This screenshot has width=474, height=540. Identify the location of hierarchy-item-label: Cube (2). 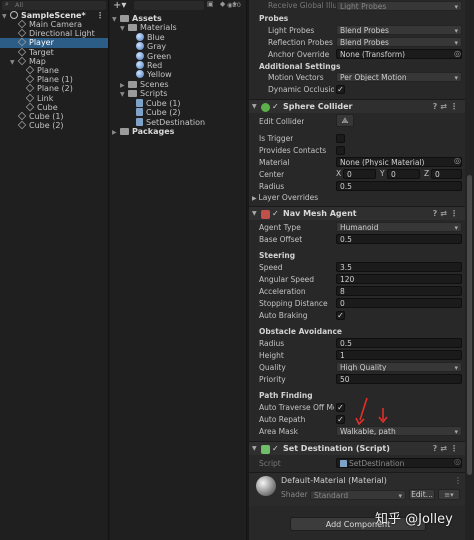
(46, 126).